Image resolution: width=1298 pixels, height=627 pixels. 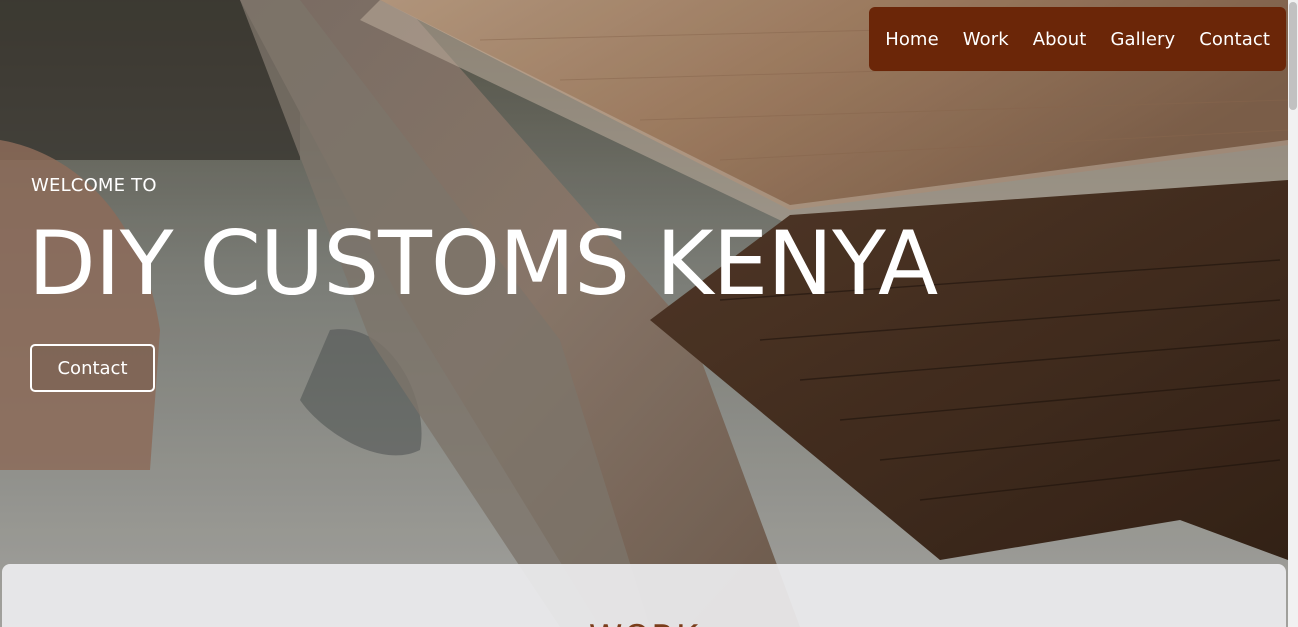 What do you see at coordinates (986, 39) in the screenshot?
I see `nav-work: Work` at bounding box center [986, 39].